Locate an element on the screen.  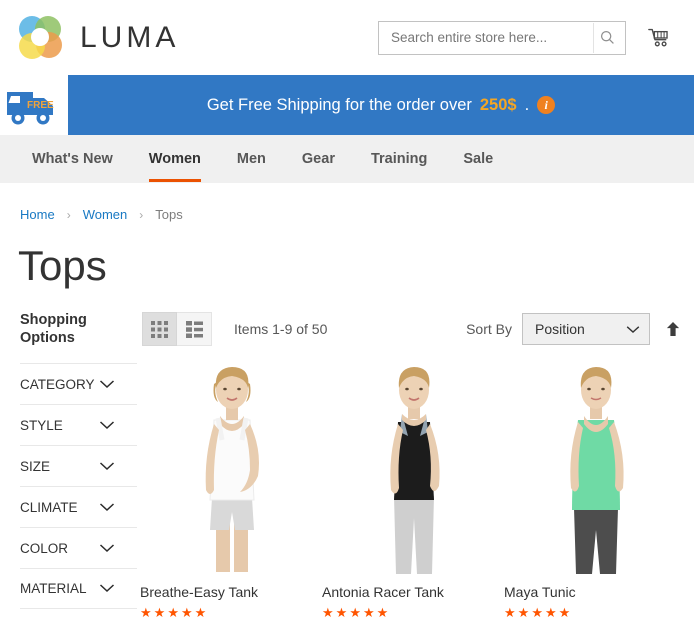
sort-by-select: Position is located at coordinates (586, 329).